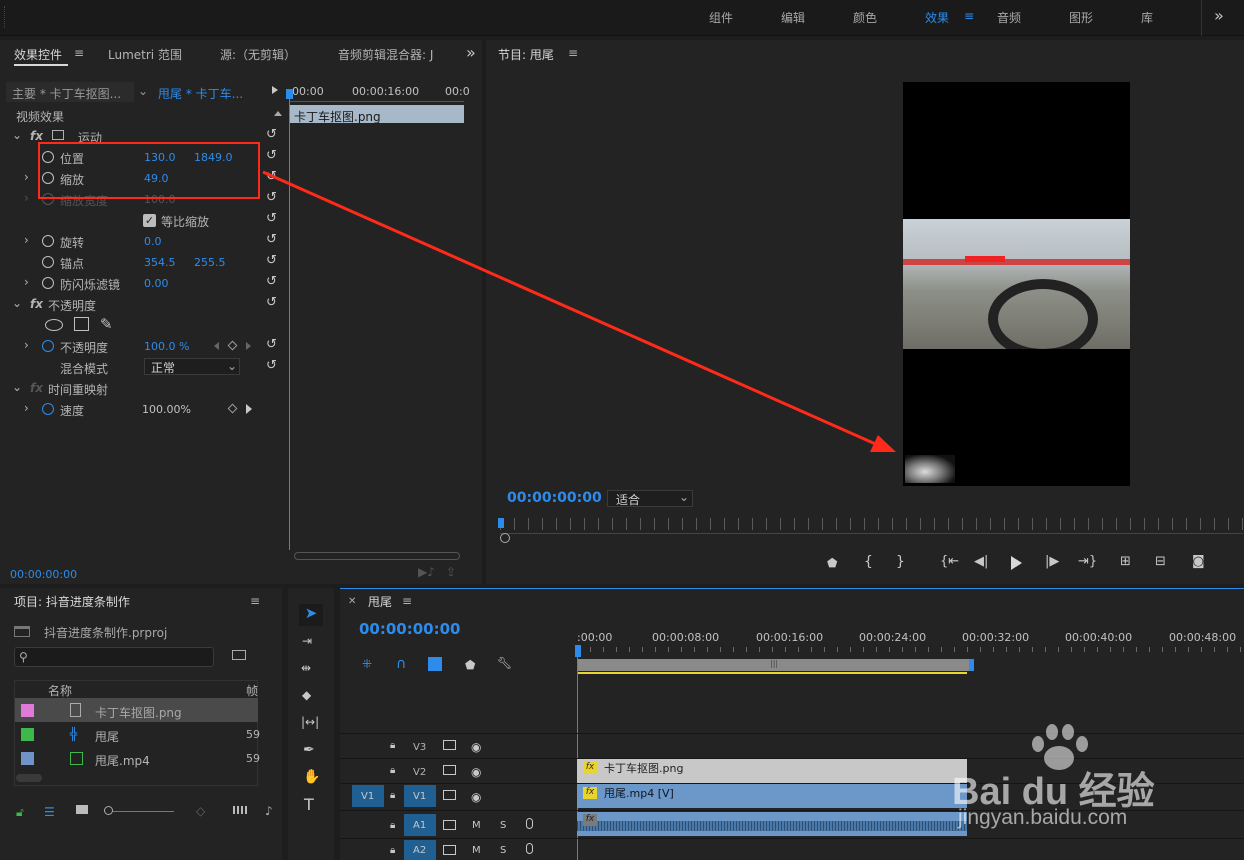 Image resolution: width=1244 pixels, height=860 pixels. I want to click on razor-tool-icon: ◆, so click(306, 695).